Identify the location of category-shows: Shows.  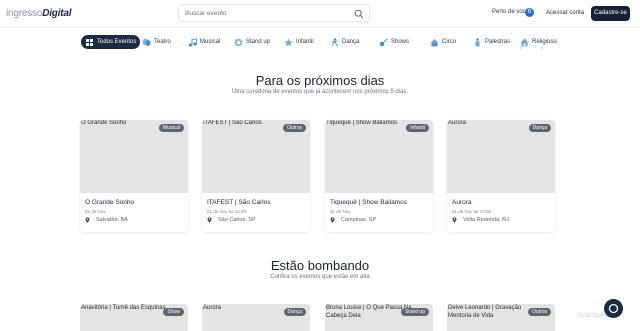
(394, 42).